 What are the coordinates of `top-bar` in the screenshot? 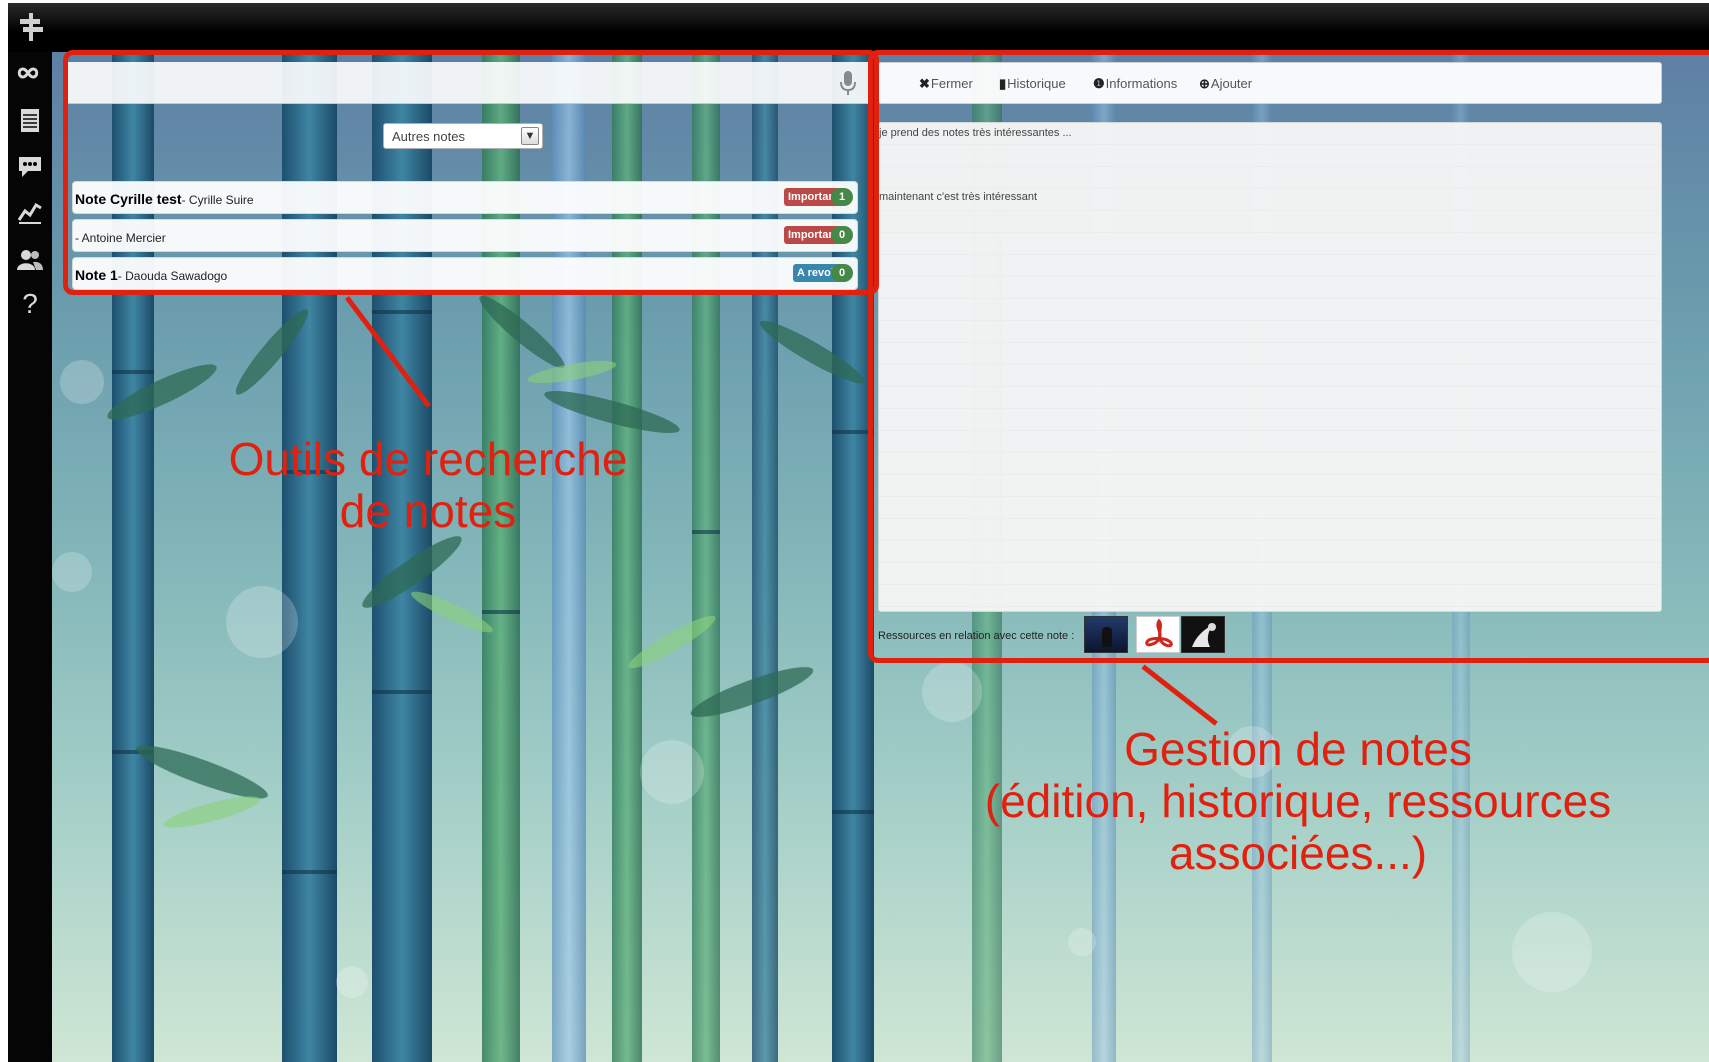 It's located at (858, 27).